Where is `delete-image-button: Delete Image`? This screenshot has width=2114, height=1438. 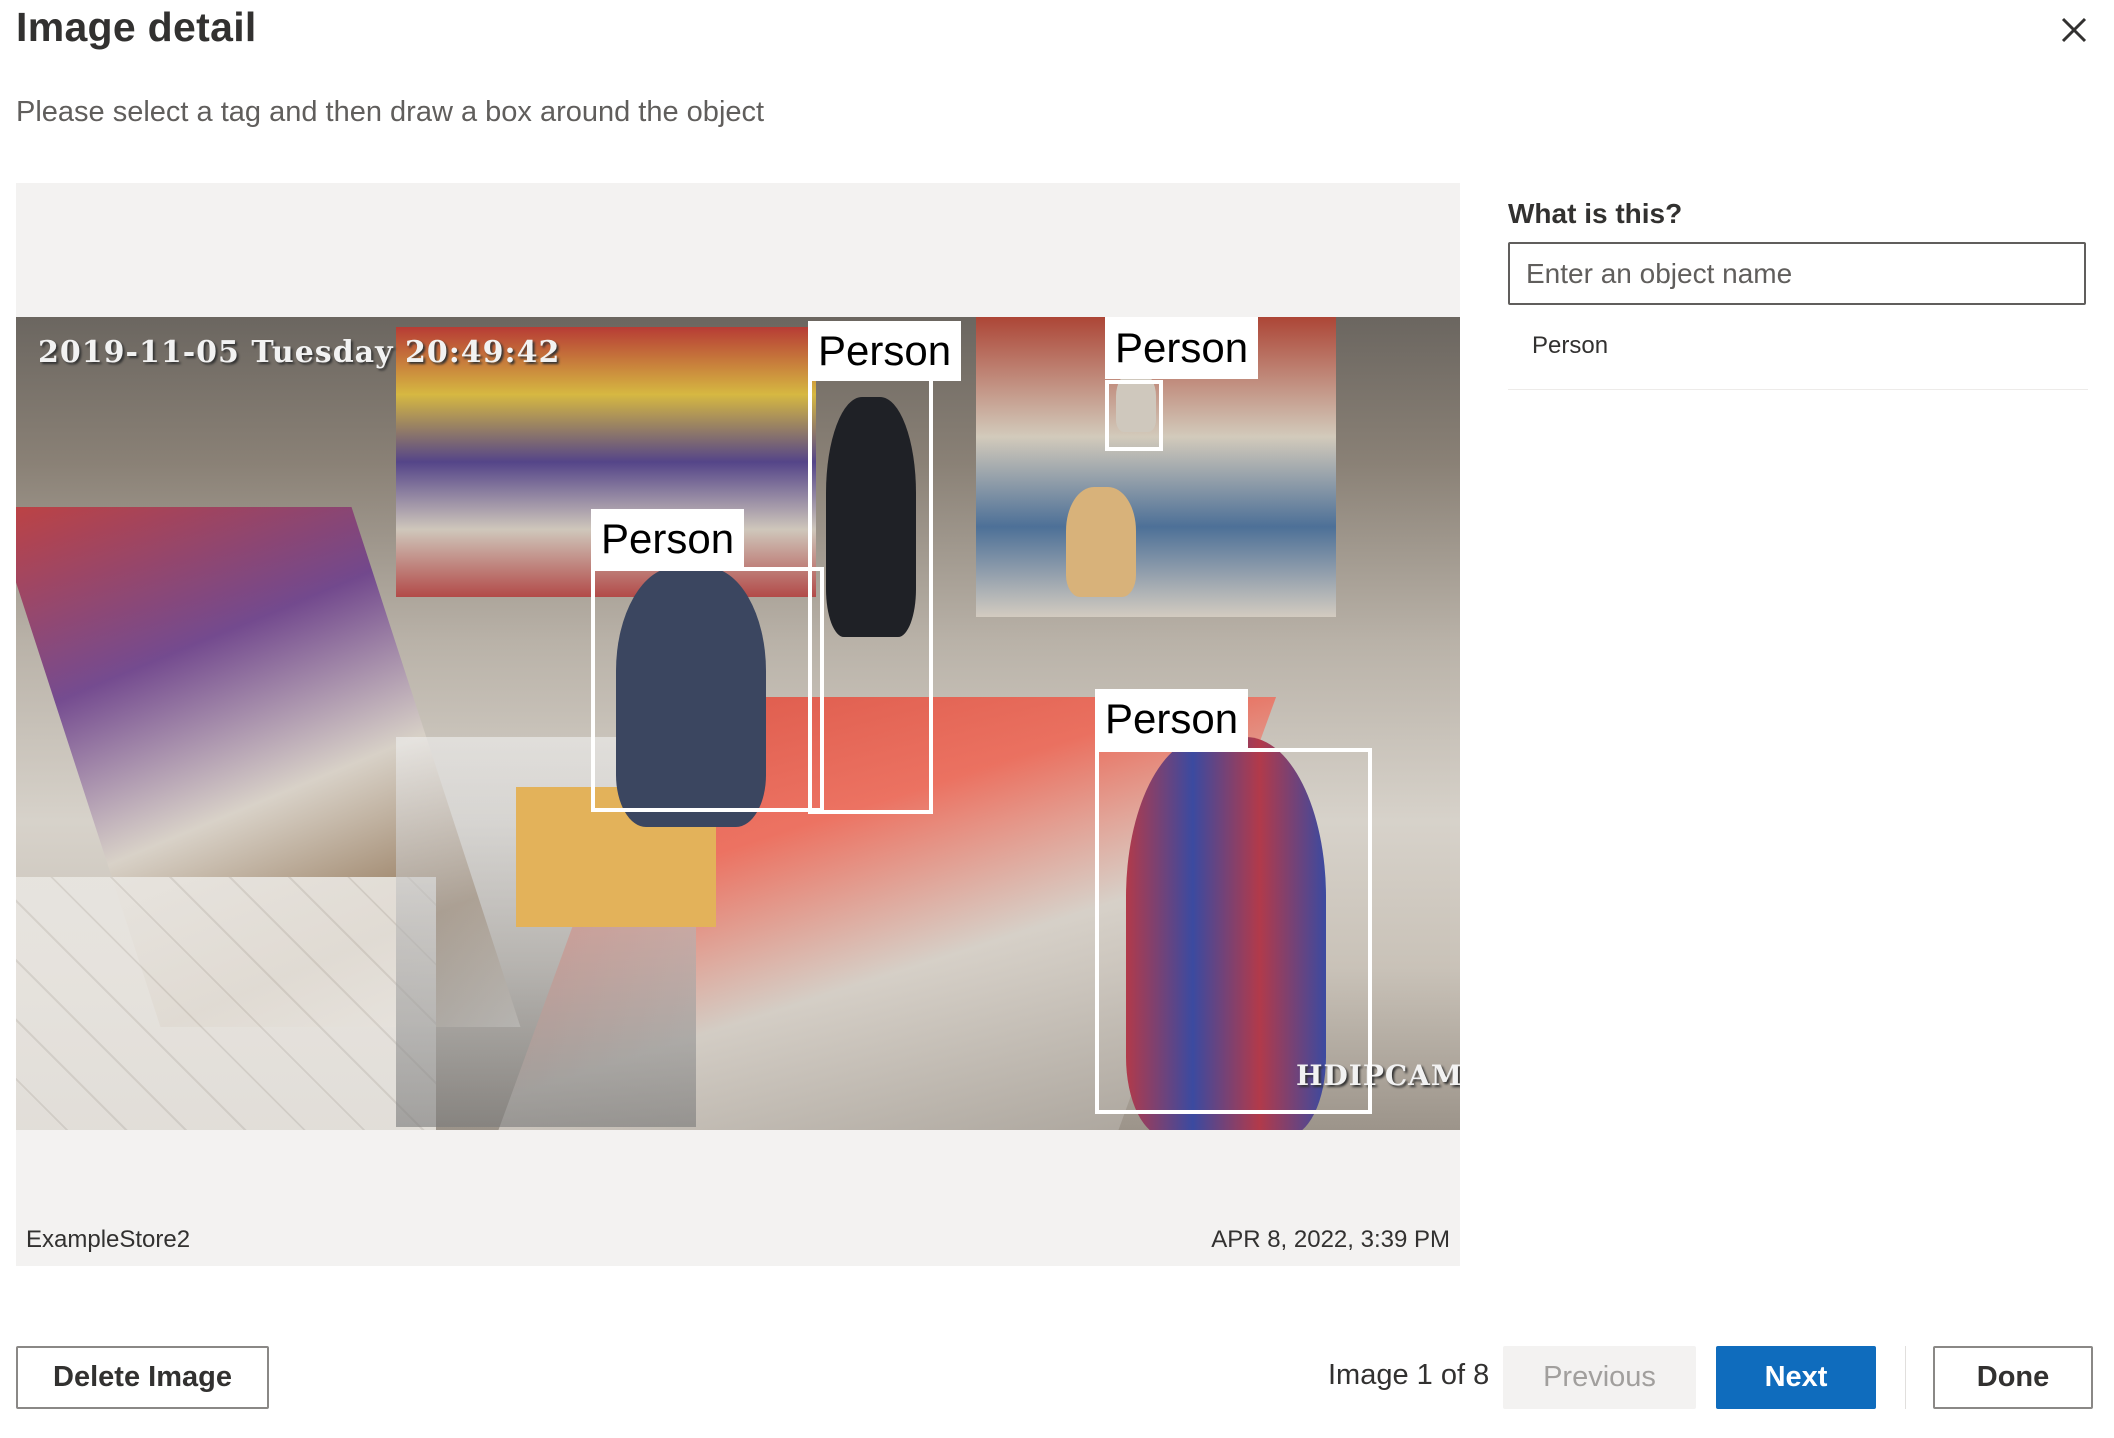 delete-image-button: Delete Image is located at coordinates (142, 1377).